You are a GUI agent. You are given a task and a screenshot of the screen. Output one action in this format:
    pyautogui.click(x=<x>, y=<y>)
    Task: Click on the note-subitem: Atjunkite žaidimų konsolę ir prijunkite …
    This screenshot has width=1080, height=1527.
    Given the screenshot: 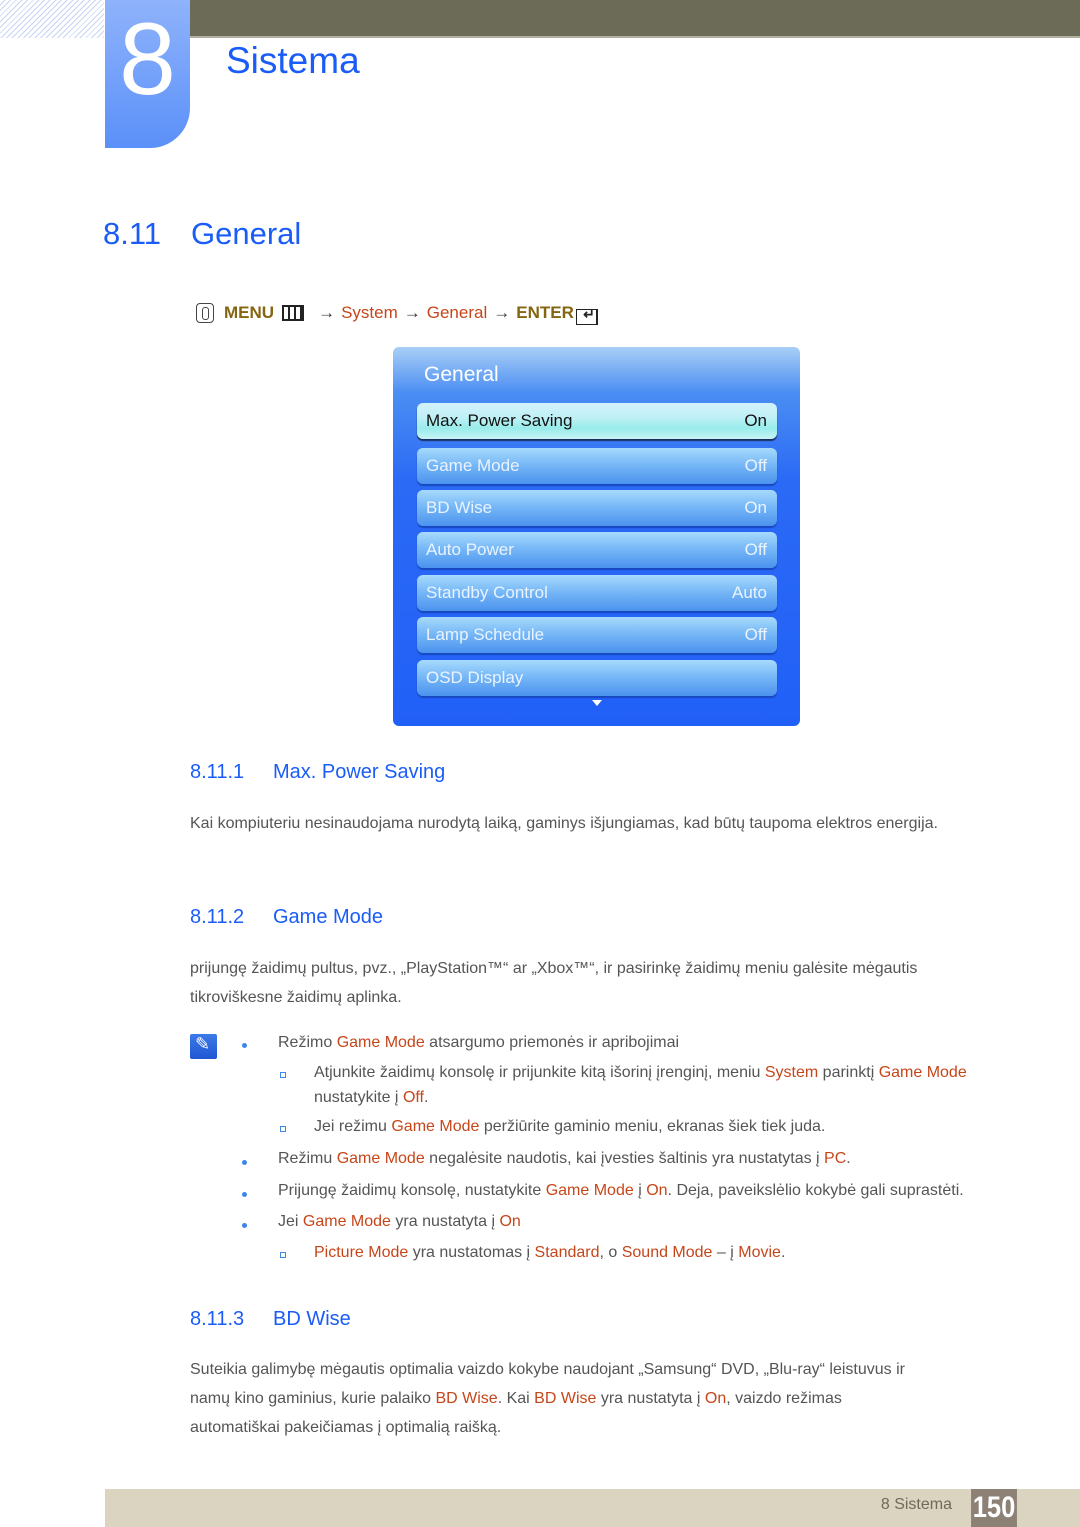 What is the action you would take?
    pyautogui.click(x=640, y=1073)
    